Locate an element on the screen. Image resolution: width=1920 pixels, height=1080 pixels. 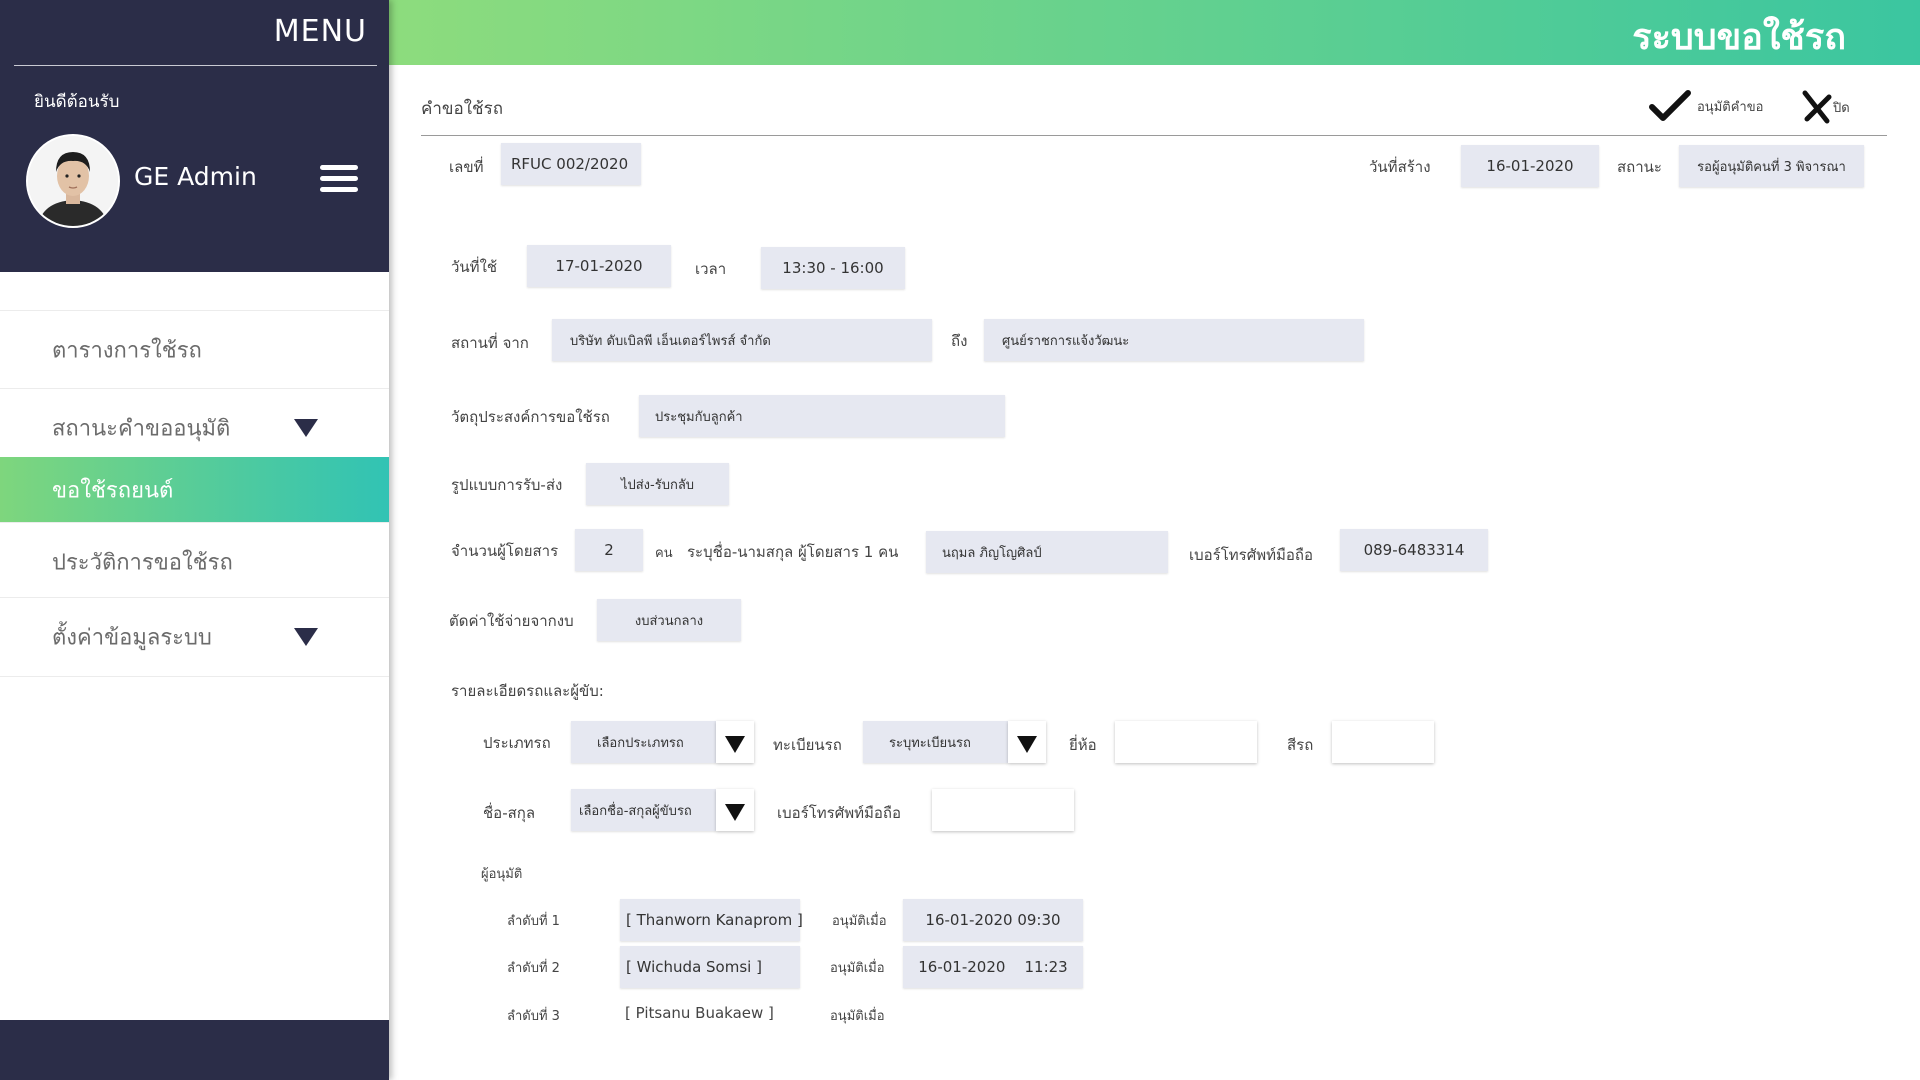
check-icon is located at coordinates (1670, 105).